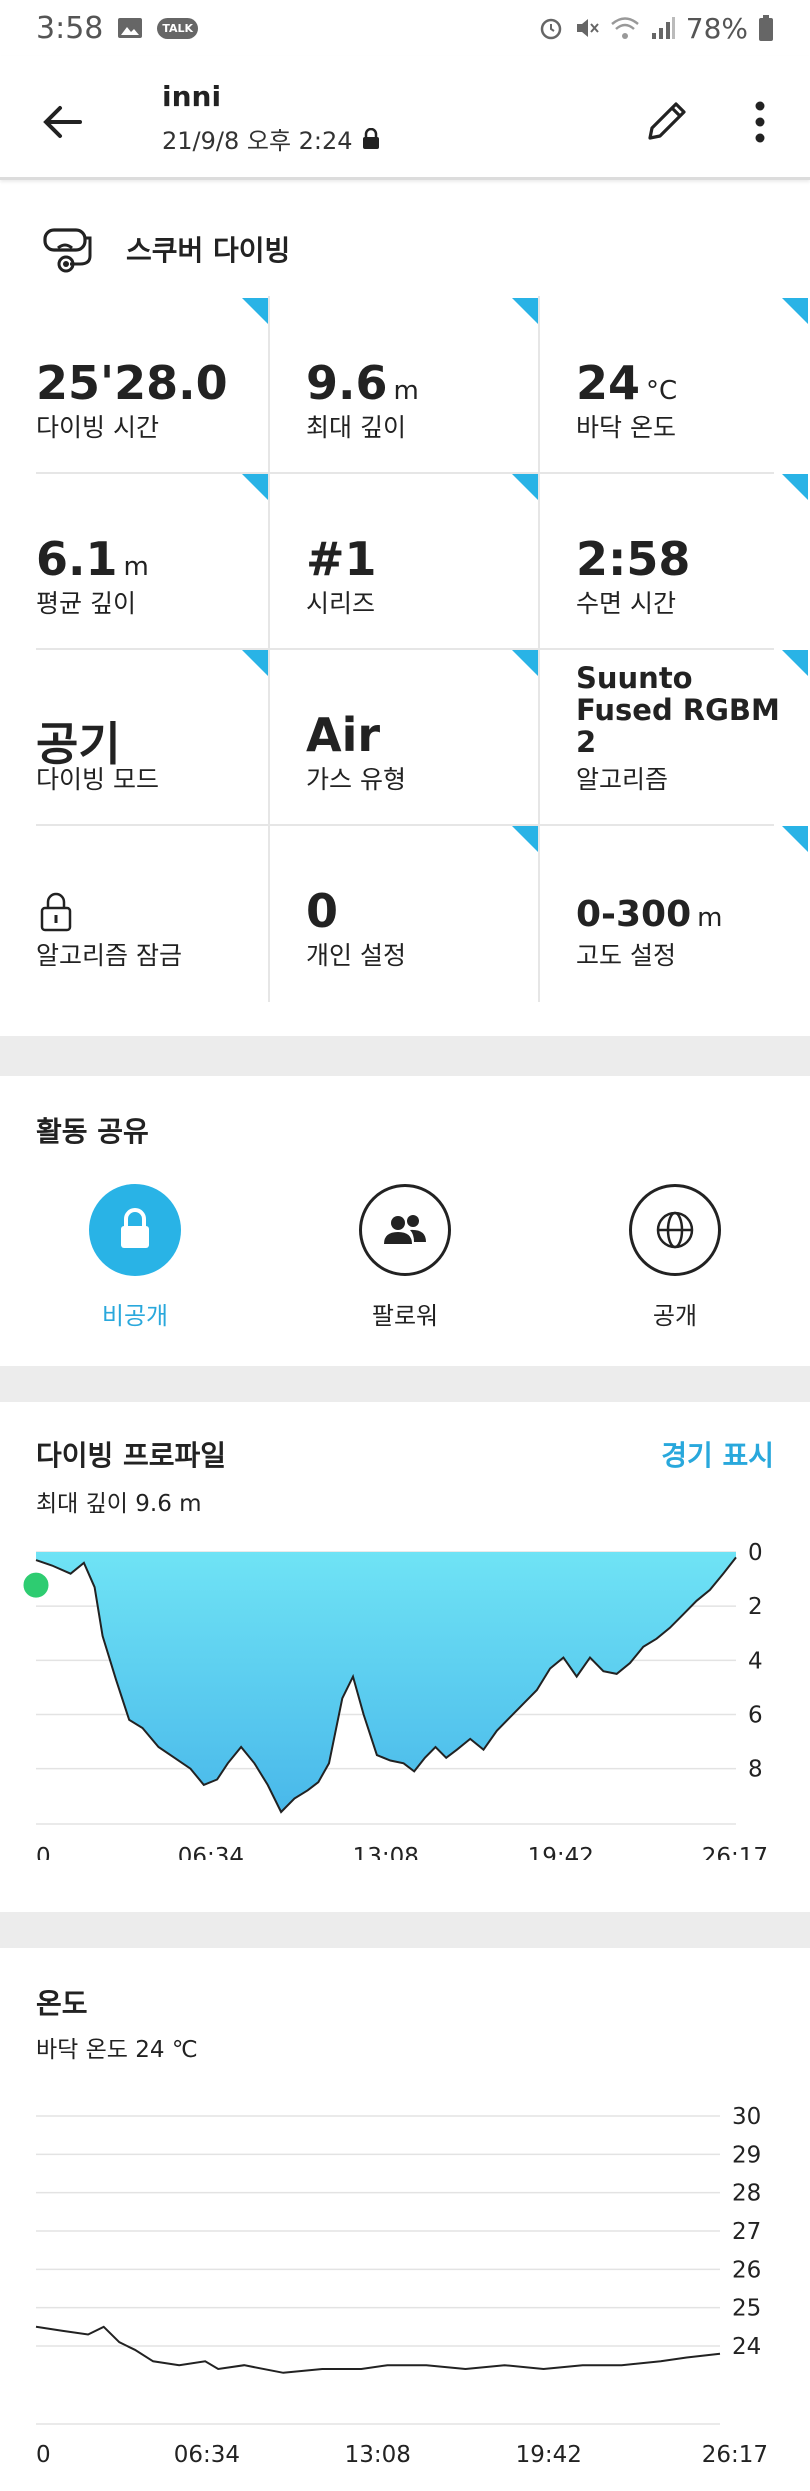 Image resolution: width=810 pixels, height=2491 pixels. What do you see at coordinates (675, 384) in the screenshot?
I see `stat-bottom-temp: 24 °C 바닥 온도` at bounding box center [675, 384].